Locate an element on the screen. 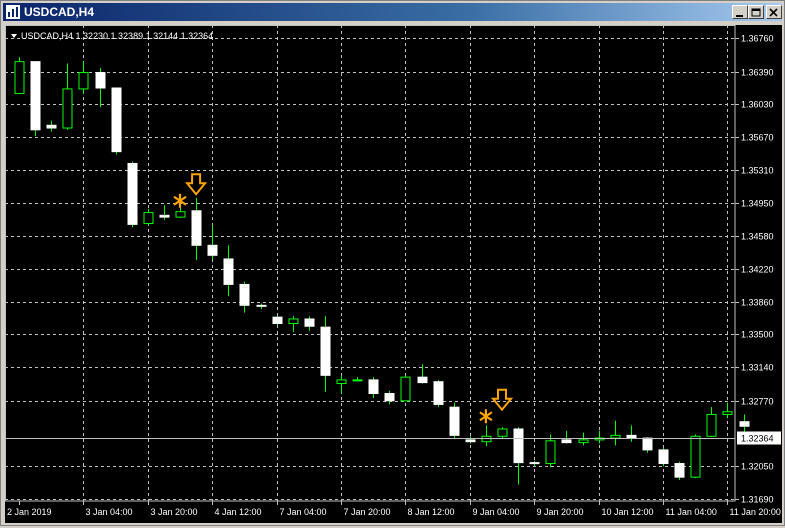  x-tick-label: 8 Jan 12:00 is located at coordinates (431, 512).